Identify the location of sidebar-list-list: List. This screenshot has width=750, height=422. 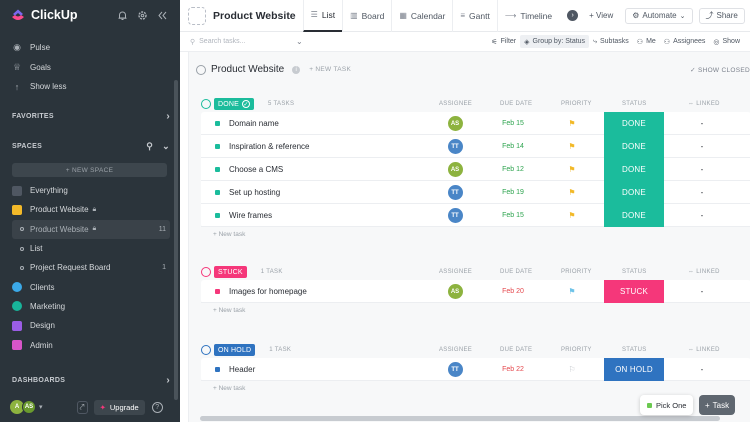
(91, 248).